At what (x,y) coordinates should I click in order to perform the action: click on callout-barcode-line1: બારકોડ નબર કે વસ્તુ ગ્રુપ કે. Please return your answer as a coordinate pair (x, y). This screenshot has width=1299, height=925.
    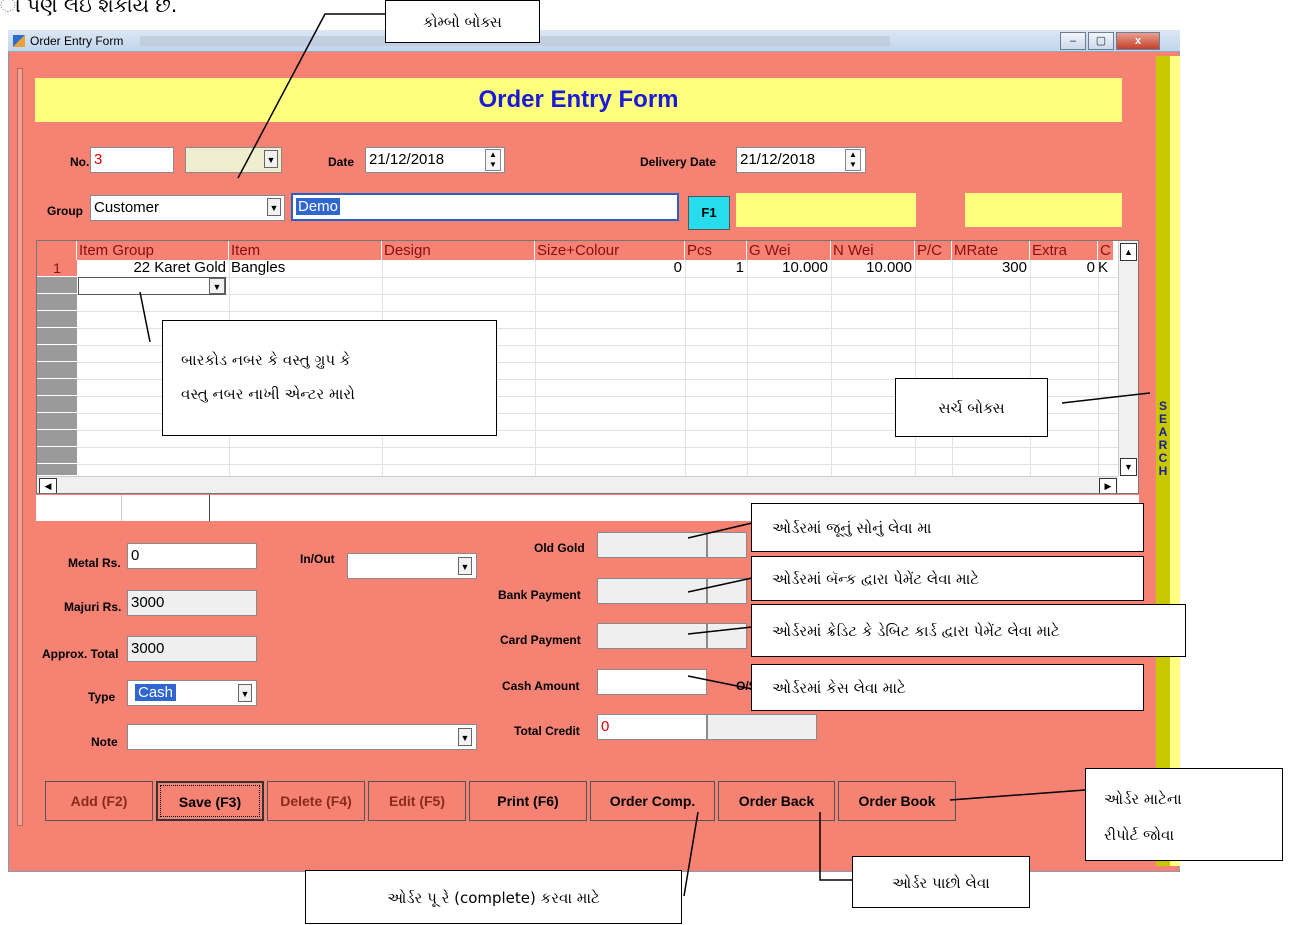
    Looking at the image, I should click on (266, 360).